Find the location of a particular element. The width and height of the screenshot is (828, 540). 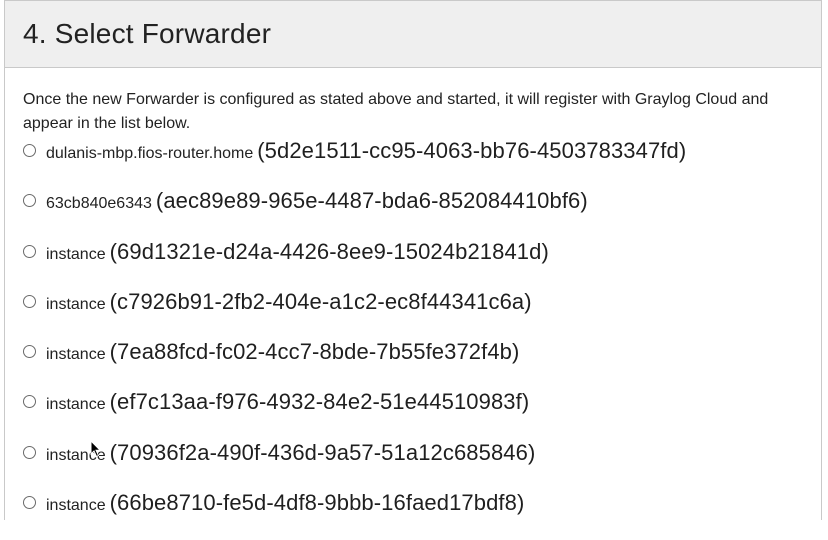

forwarder-id: (66be8710-fe5d-4df8-9bbb-16faed17bdf8) is located at coordinates (317, 503).